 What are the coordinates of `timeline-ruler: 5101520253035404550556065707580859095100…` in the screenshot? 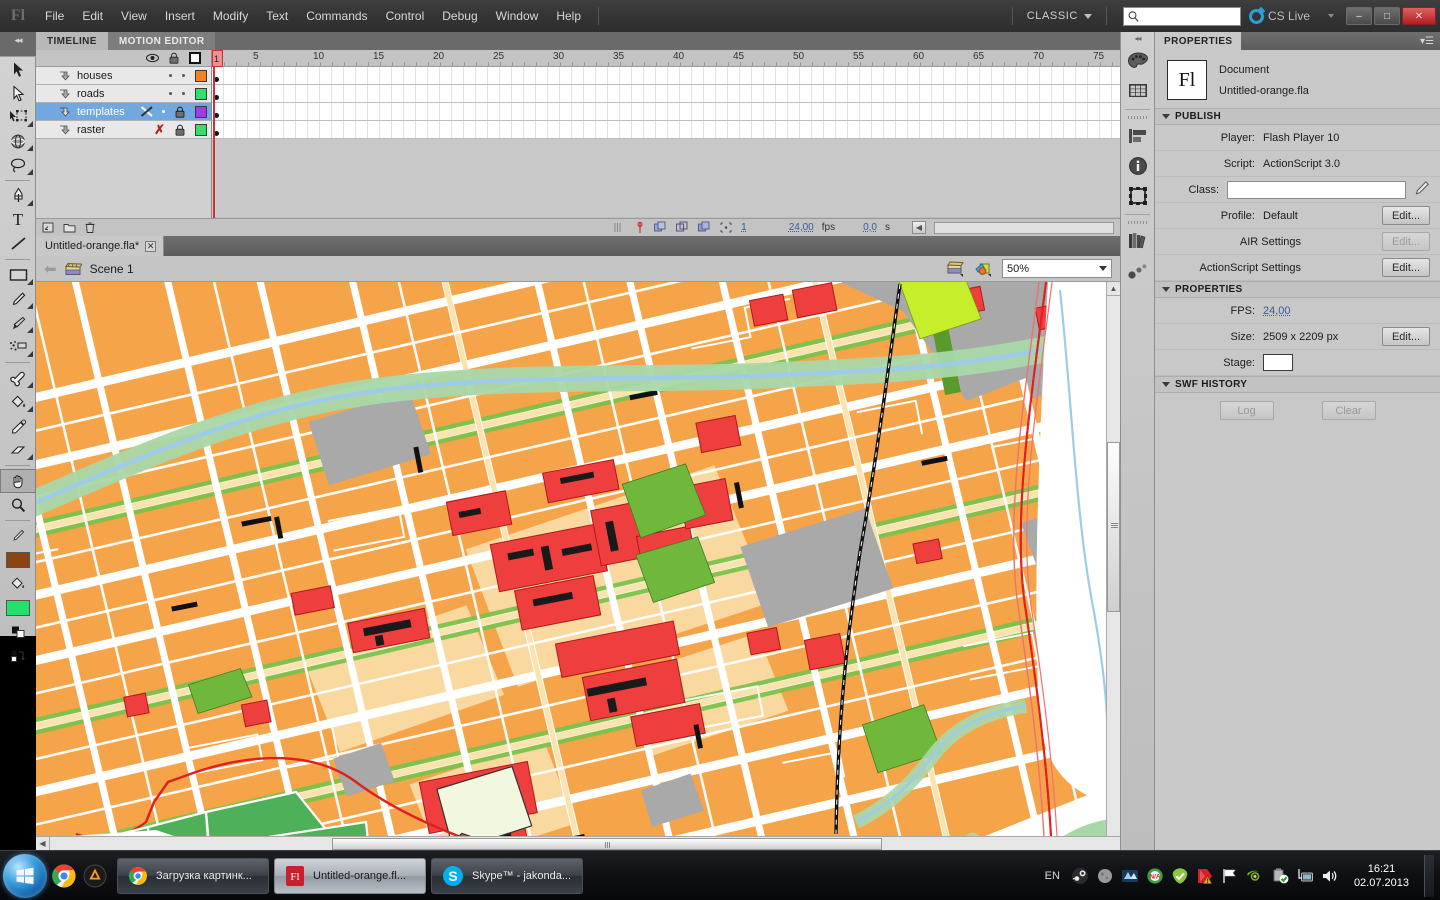 It's located at (666, 58).